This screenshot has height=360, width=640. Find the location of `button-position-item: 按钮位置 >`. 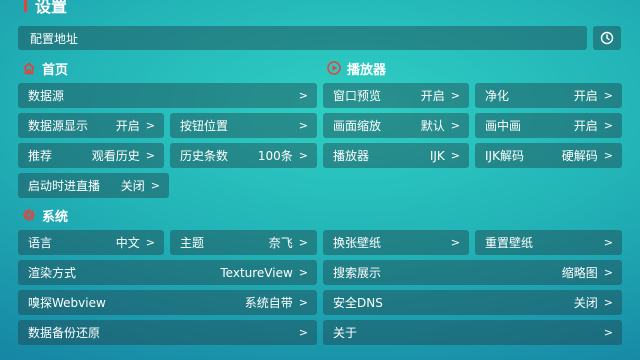

button-position-item: 按钮位置 > is located at coordinates (243, 125).